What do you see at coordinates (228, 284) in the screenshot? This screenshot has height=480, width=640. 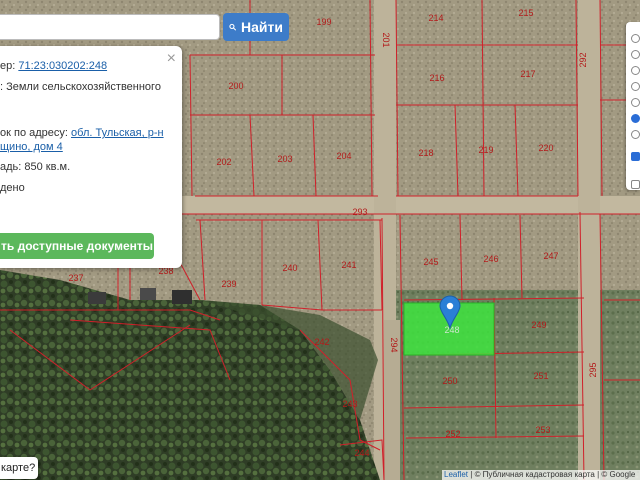 I see `parcel-label: 239` at bounding box center [228, 284].